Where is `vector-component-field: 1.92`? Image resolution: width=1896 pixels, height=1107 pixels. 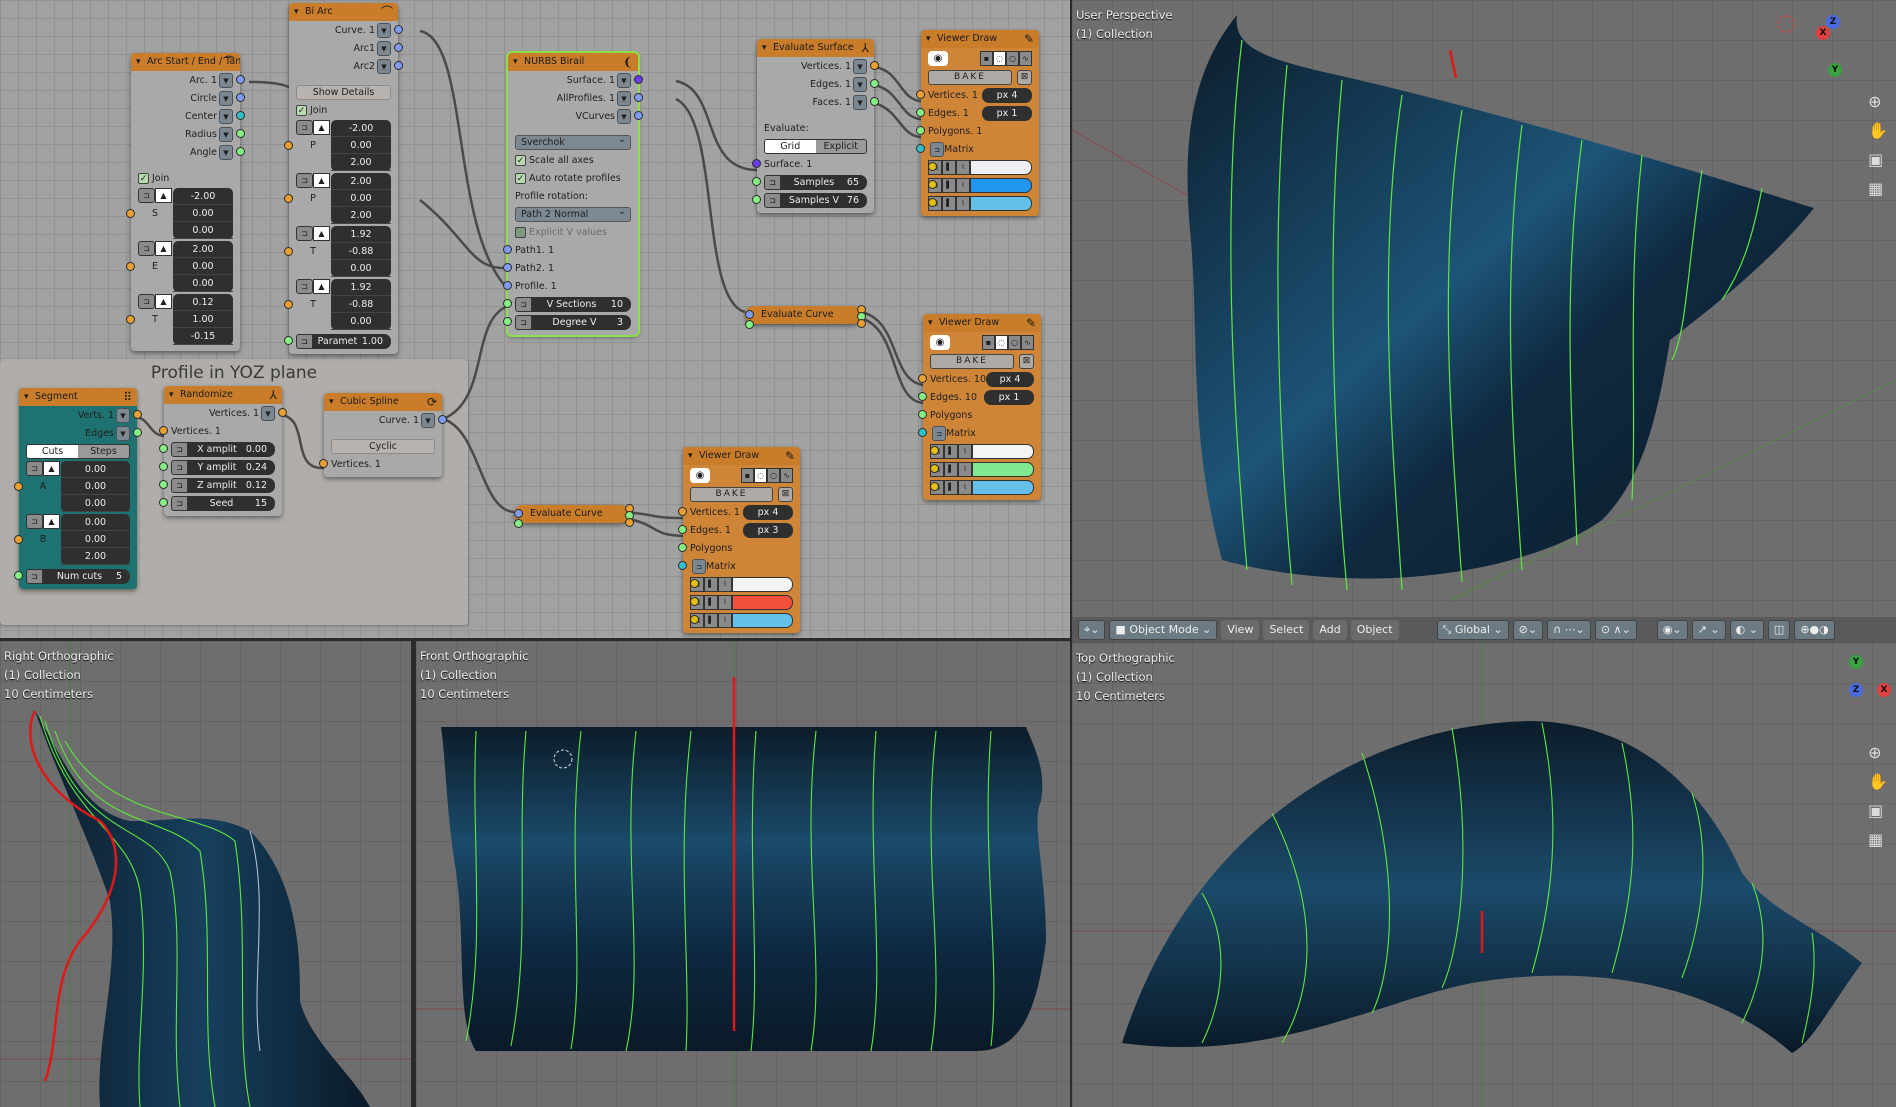 vector-component-field: 1.92 is located at coordinates (361, 234).